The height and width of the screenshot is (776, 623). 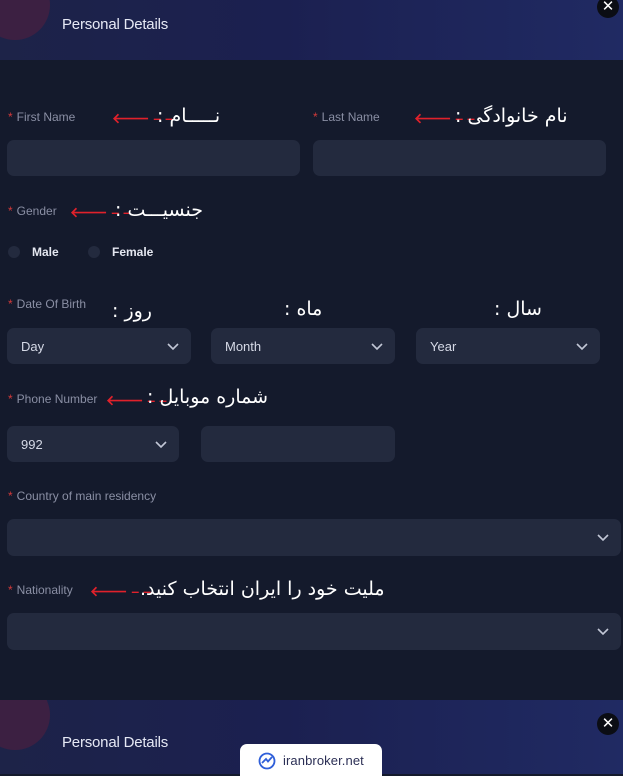 I want to click on dob-label: * Date Of Birth, so click(x=47, y=304).